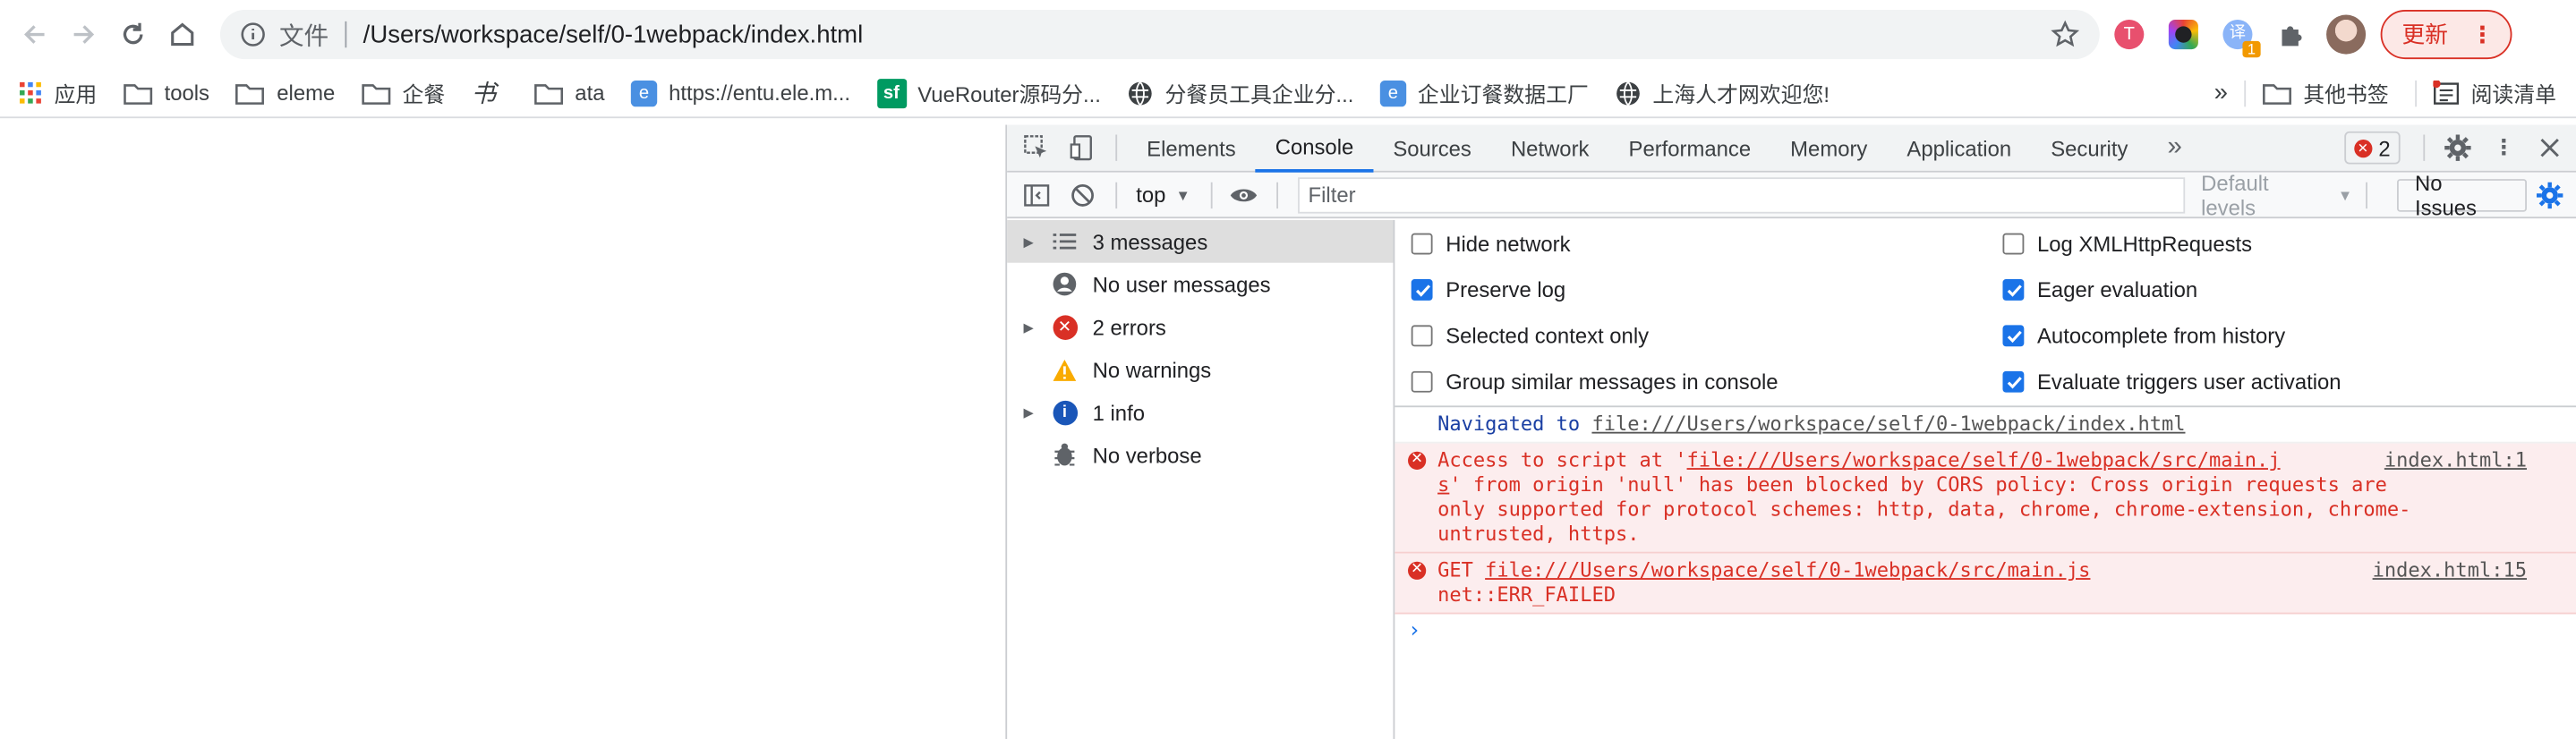 This screenshot has height=739, width=2576. Describe the element at coordinates (1082, 147) in the screenshot. I see `device-toolbar-button` at that location.